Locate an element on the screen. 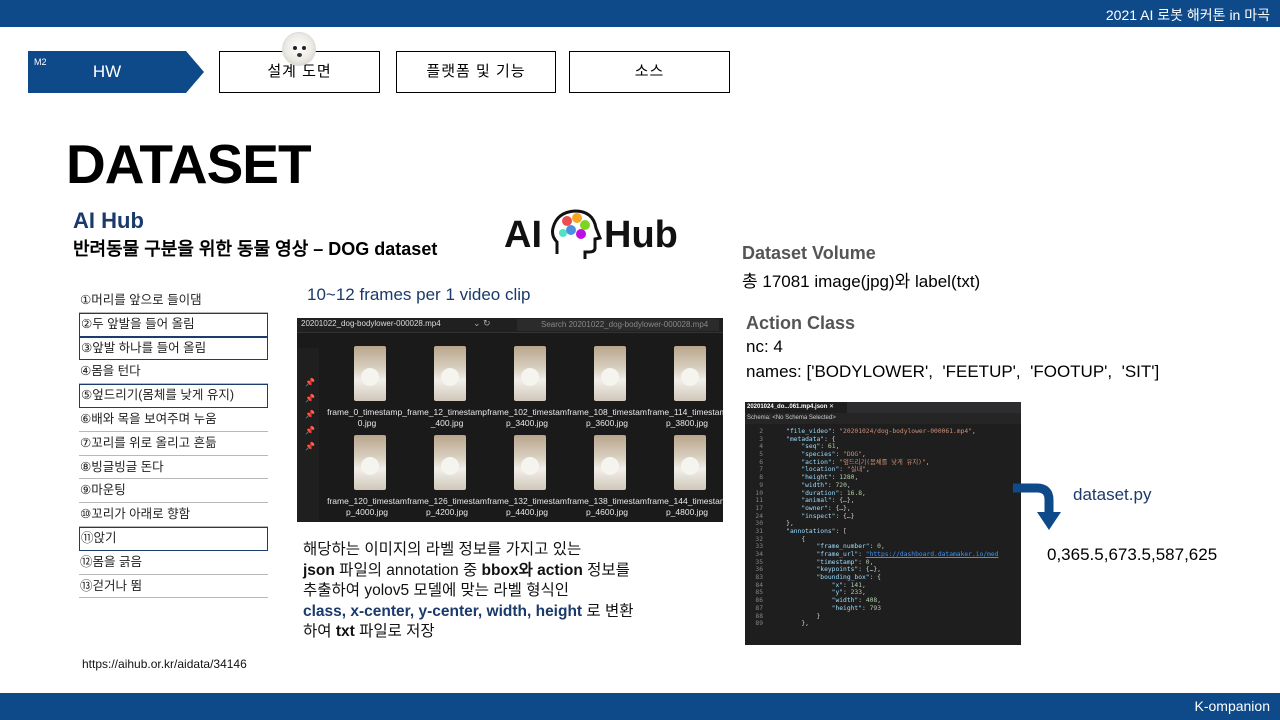 This screenshot has width=1280, height=720. file-name: frame_108_timestamp_3600.jpg is located at coordinates (607, 417).